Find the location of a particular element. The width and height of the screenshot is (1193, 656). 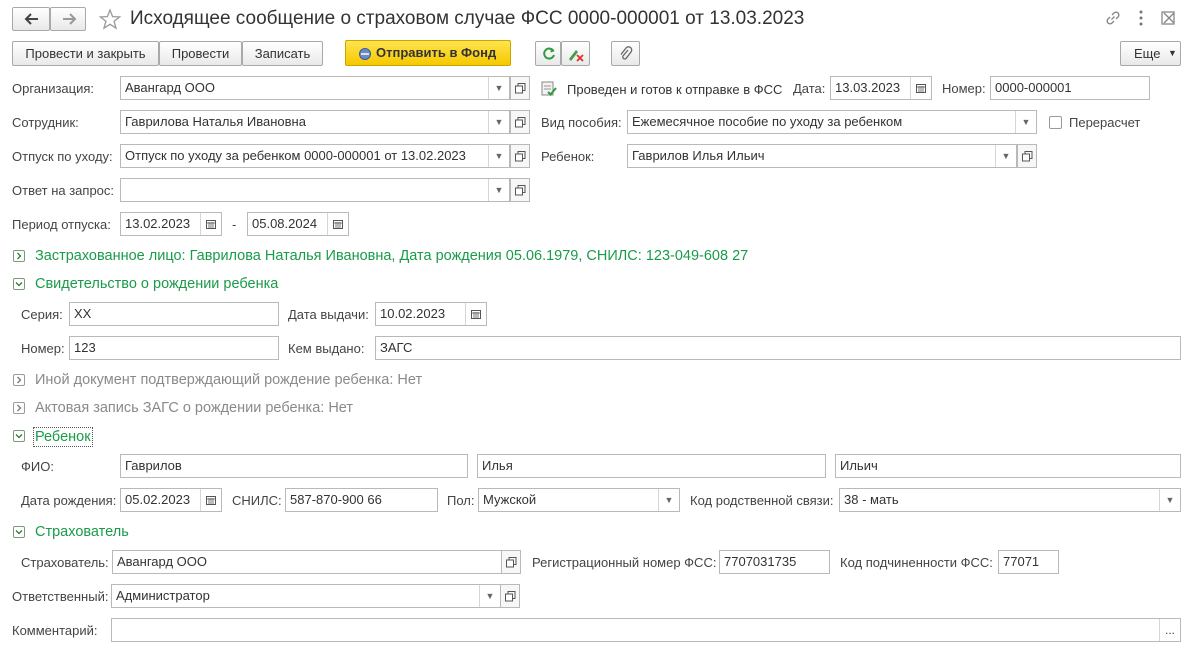

refresh-icon is located at coordinates (549, 53).